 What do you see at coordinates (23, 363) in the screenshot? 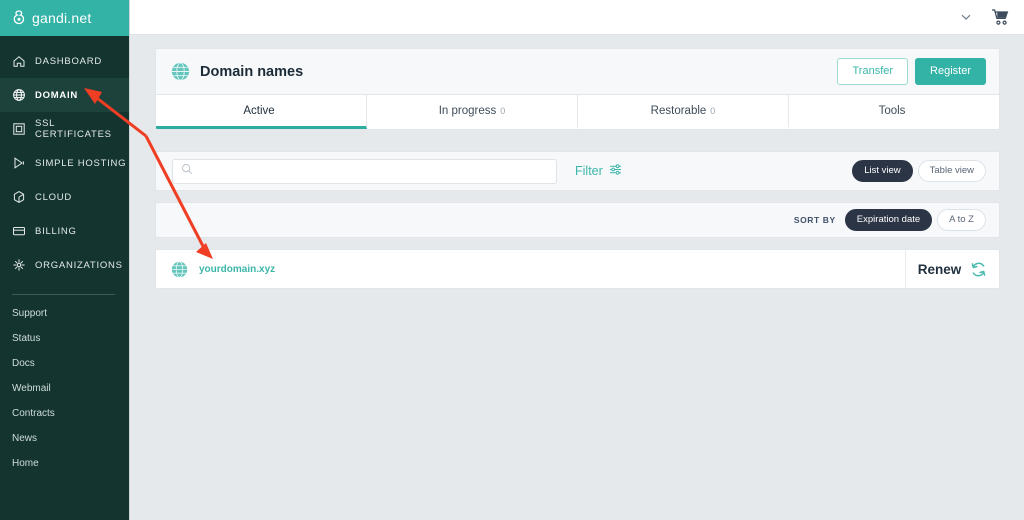
I see `sidebar-link-label: Docs` at bounding box center [23, 363].